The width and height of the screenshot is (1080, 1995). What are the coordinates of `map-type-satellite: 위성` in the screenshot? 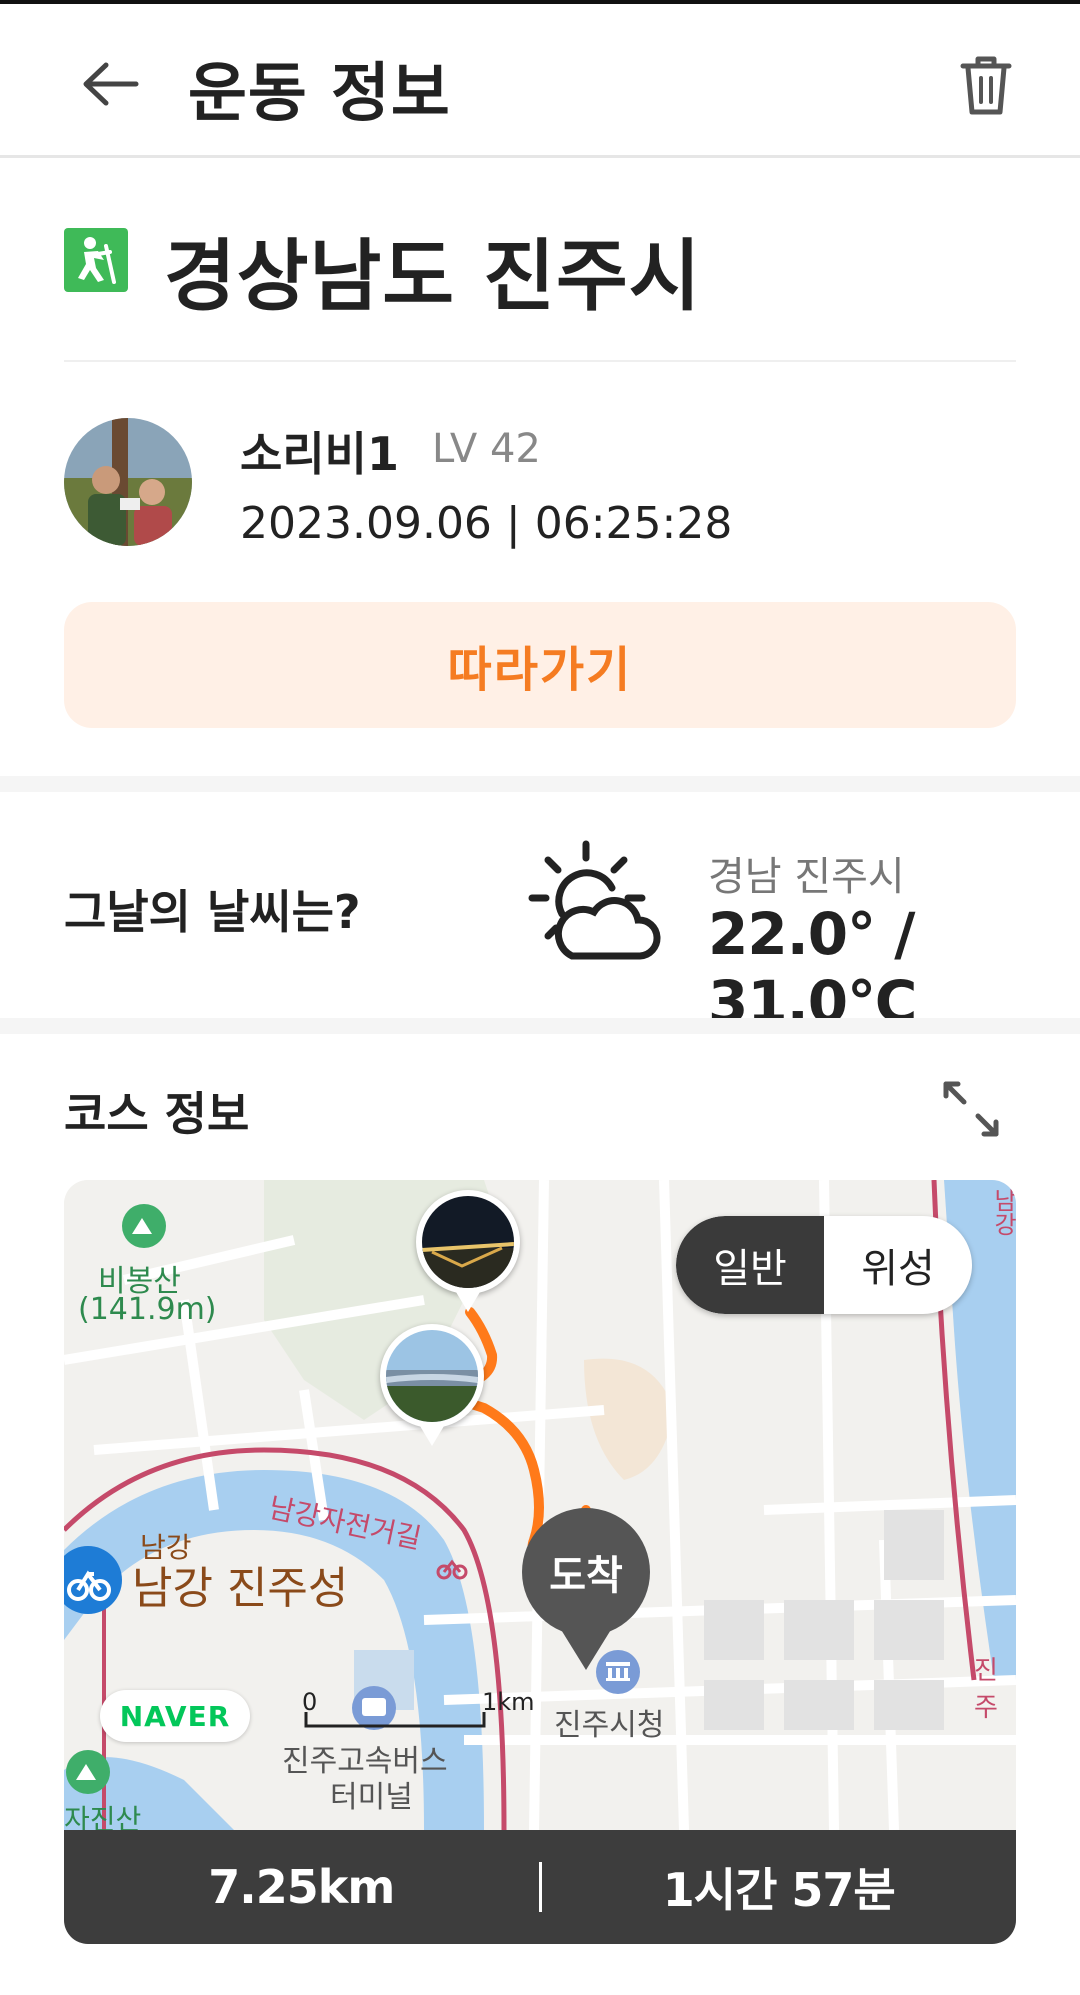 It's located at (898, 1265).